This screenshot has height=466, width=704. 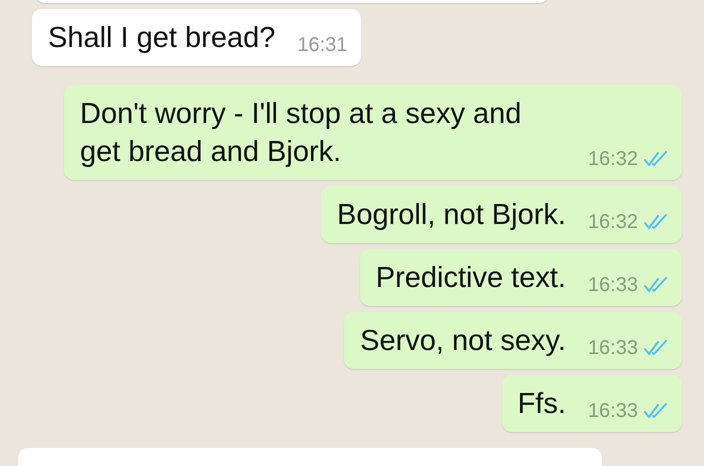 What do you see at coordinates (162, 38) in the screenshot?
I see `message-text: Shall I get bread?` at bounding box center [162, 38].